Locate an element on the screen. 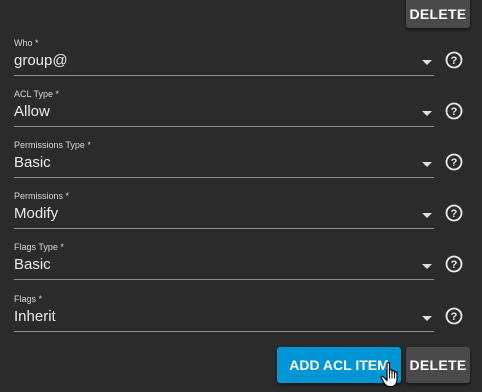 This screenshot has height=392, width=482. flags-field: Flags * Inherit ? is located at coordinates (239, 317).